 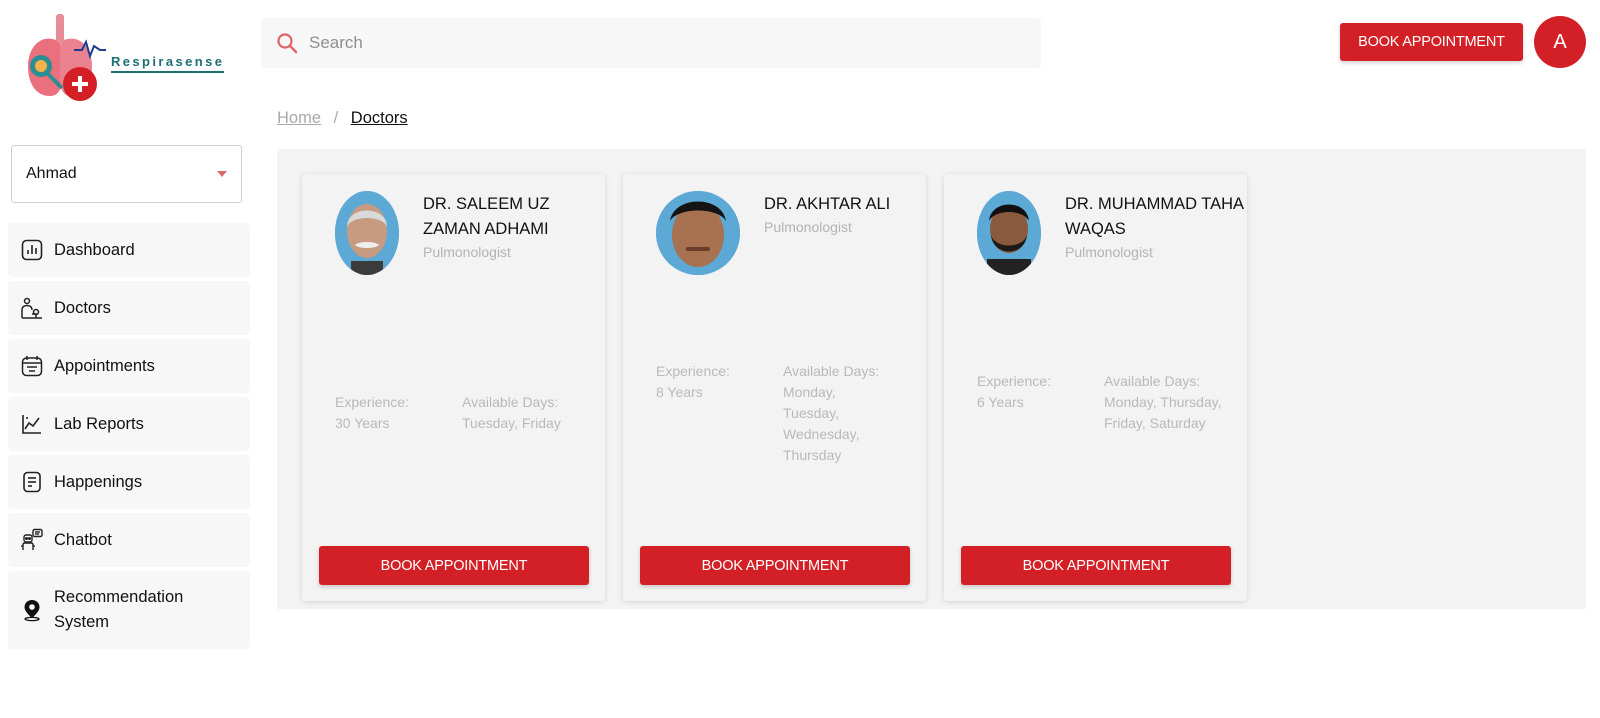 I want to click on sidebar-item-doctors: Doctors, so click(x=129, y=308).